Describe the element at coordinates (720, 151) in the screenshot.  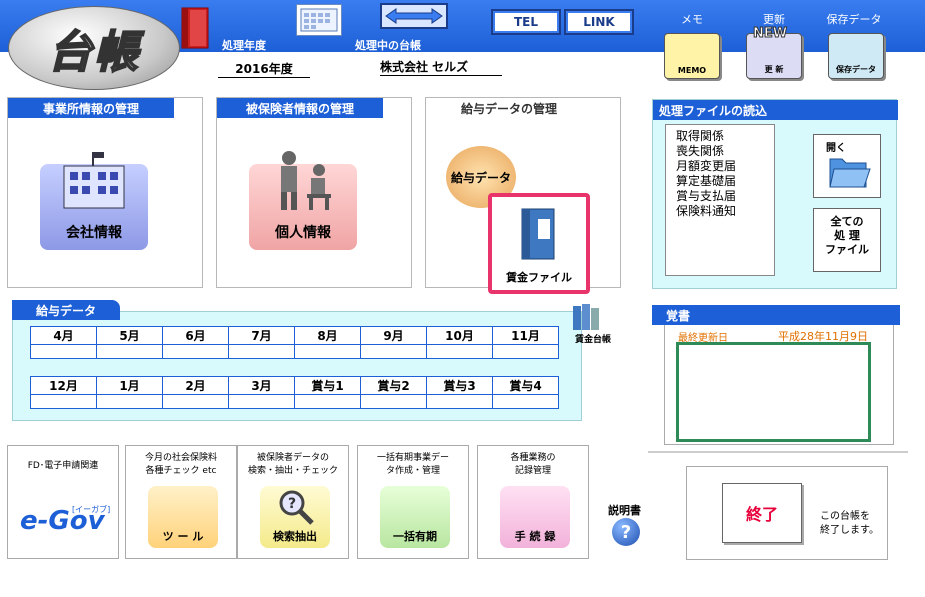
I see `file-item: 喪失関係` at that location.